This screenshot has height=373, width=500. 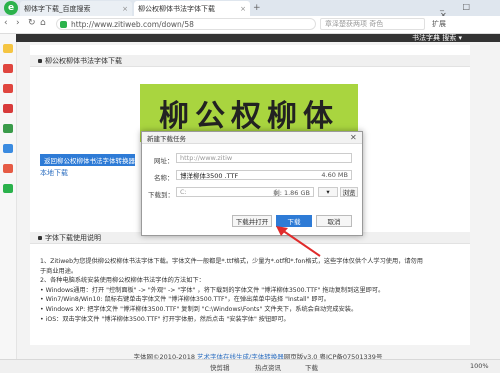 I want to click on new-tab-button: +, so click(x=257, y=8).